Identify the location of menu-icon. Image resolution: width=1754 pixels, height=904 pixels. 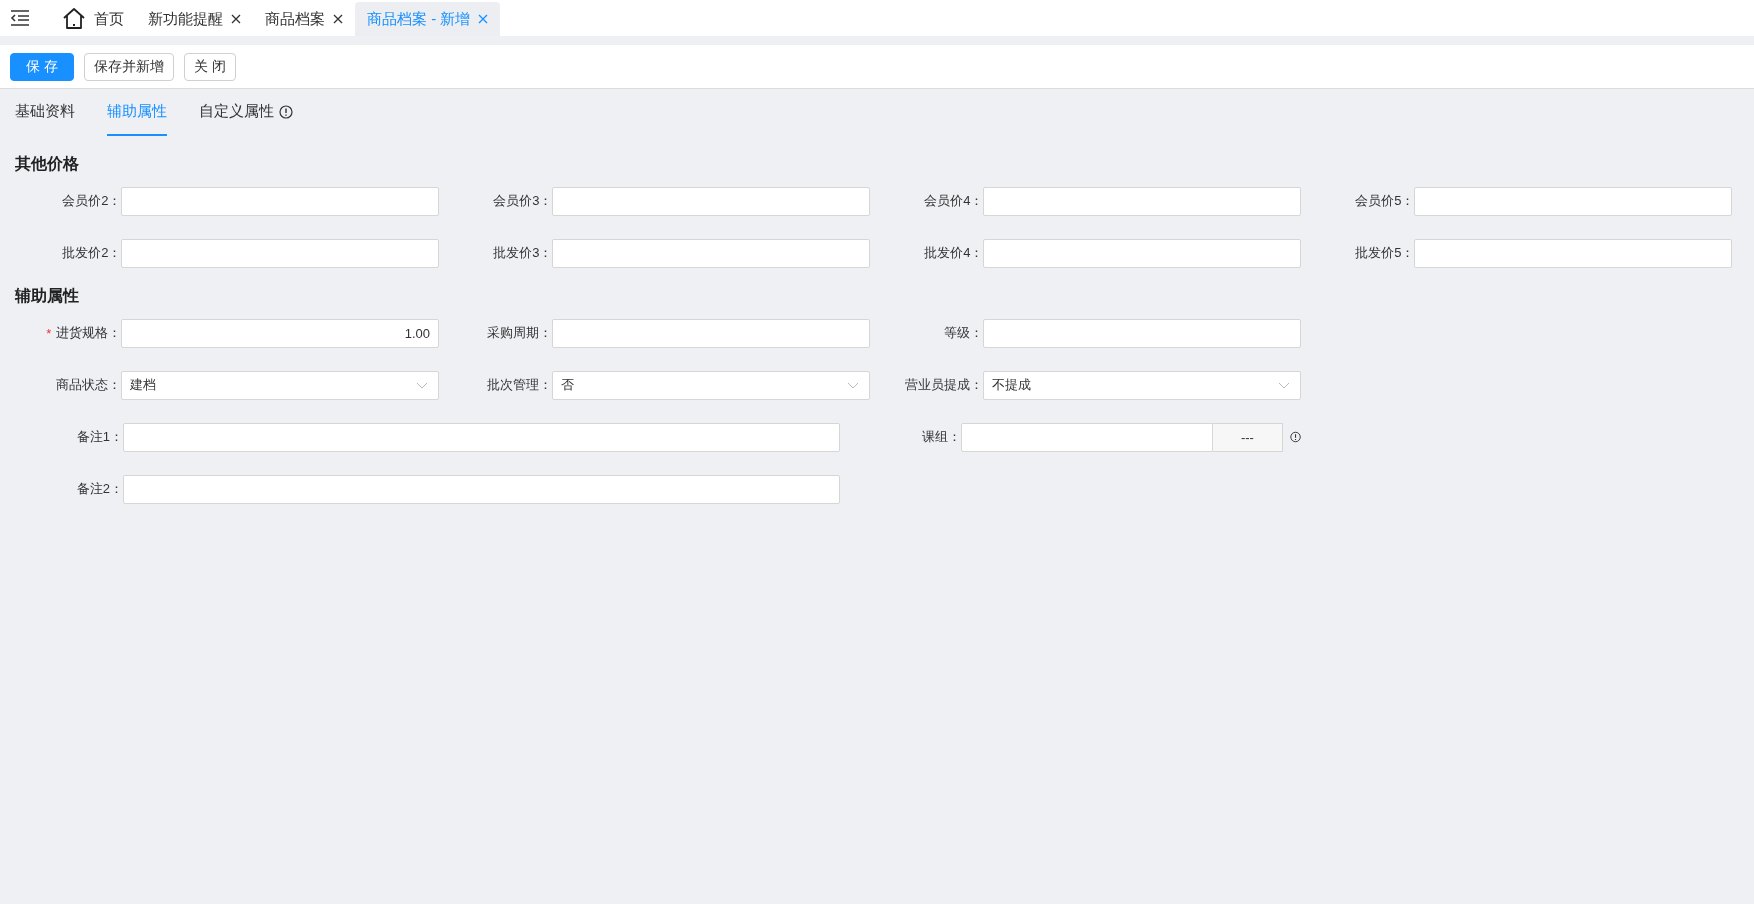
(20, 18).